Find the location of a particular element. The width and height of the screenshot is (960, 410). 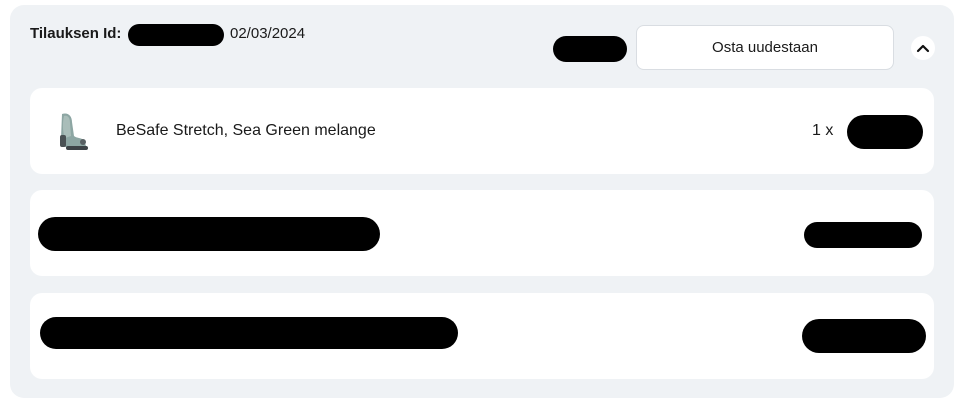

chevron-up-icon is located at coordinates (923, 48).